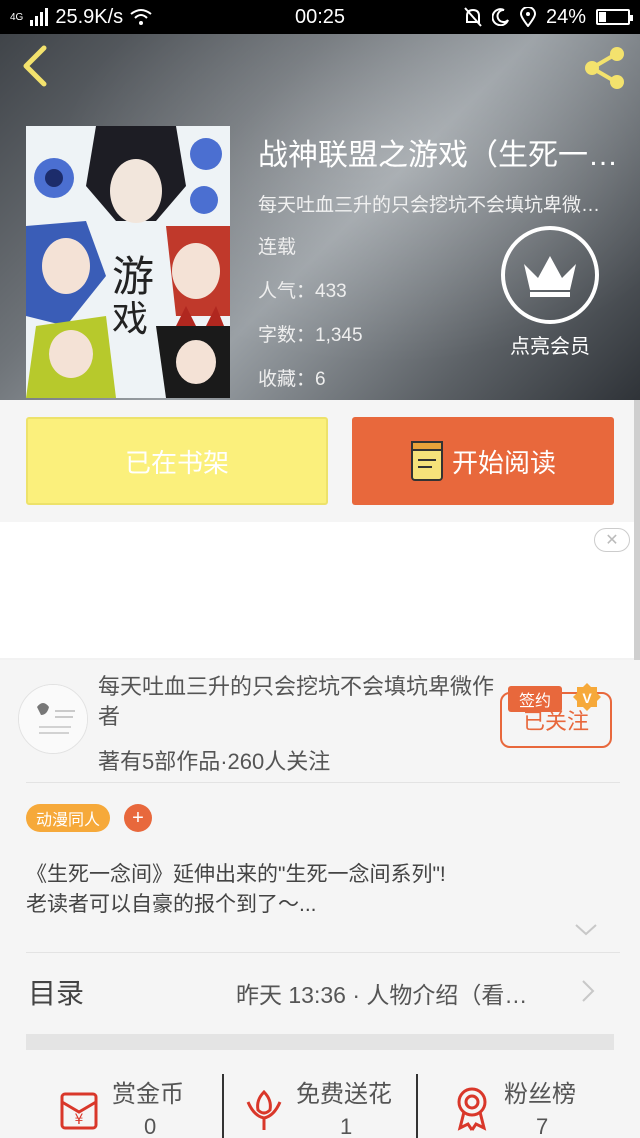  What do you see at coordinates (130, 319) in the screenshot?
I see `cover-title-char-2: 戏` at bounding box center [130, 319].